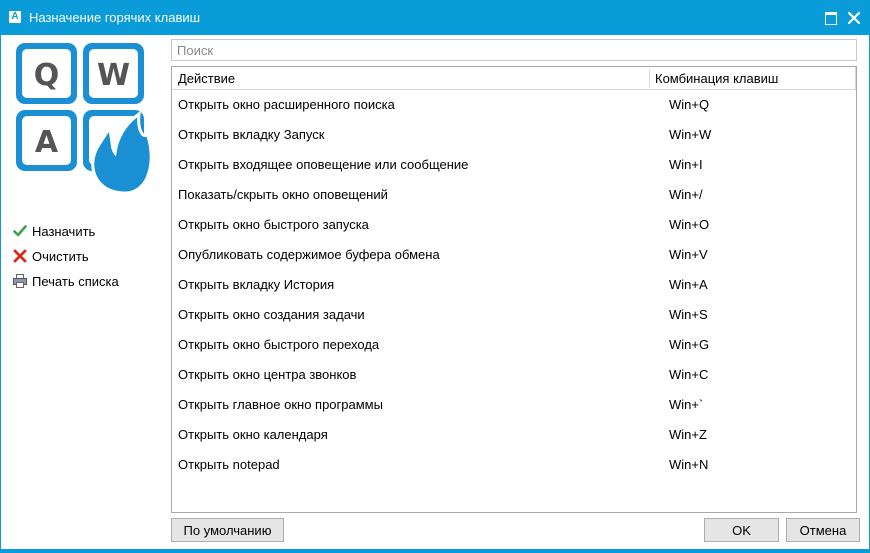 The width and height of the screenshot is (870, 553). Describe the element at coordinates (832, 18) in the screenshot. I see `maximize-button` at that location.